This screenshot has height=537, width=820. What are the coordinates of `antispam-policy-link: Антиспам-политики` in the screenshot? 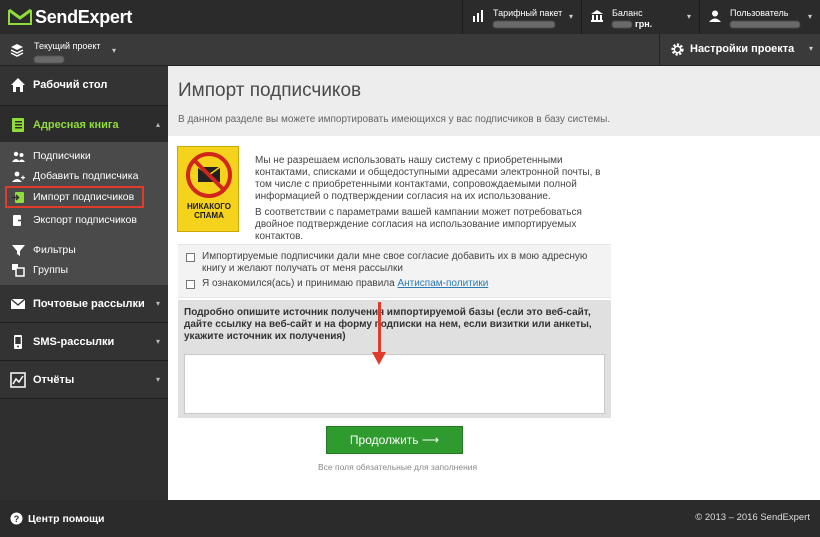 It's located at (442, 283).